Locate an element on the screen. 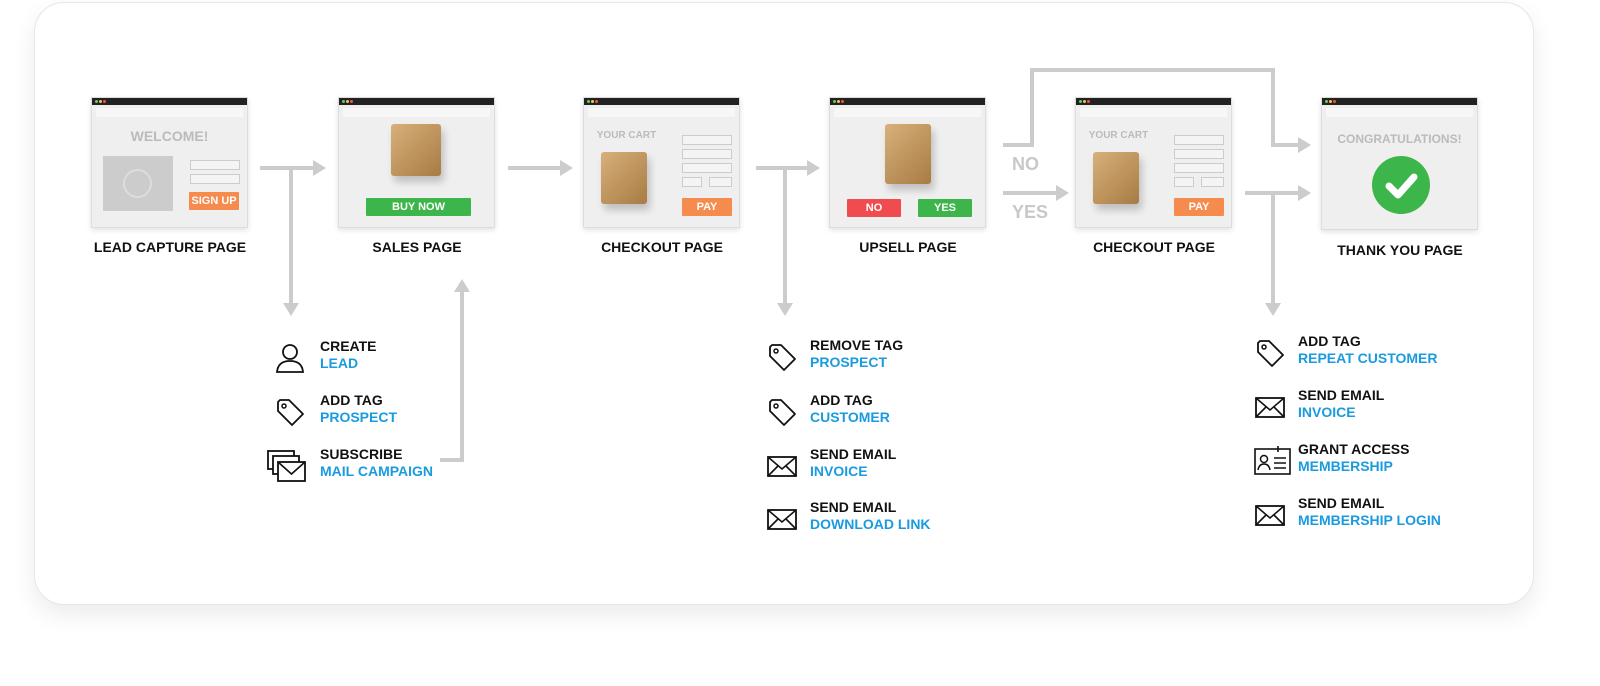 The width and height of the screenshot is (1600, 686). yes-branch-label: YES is located at coordinates (1030, 212).